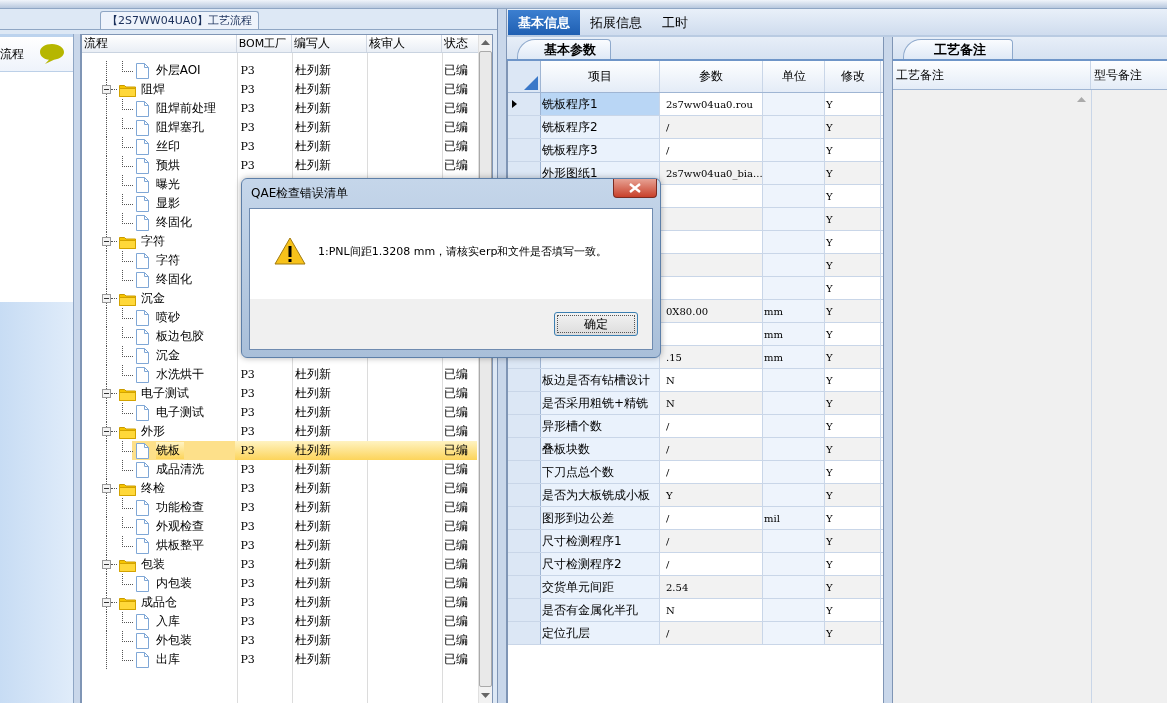 The height and width of the screenshot is (703, 1167). Describe the element at coordinates (711, 403) in the screenshot. I see `table-cell: N` at that location.